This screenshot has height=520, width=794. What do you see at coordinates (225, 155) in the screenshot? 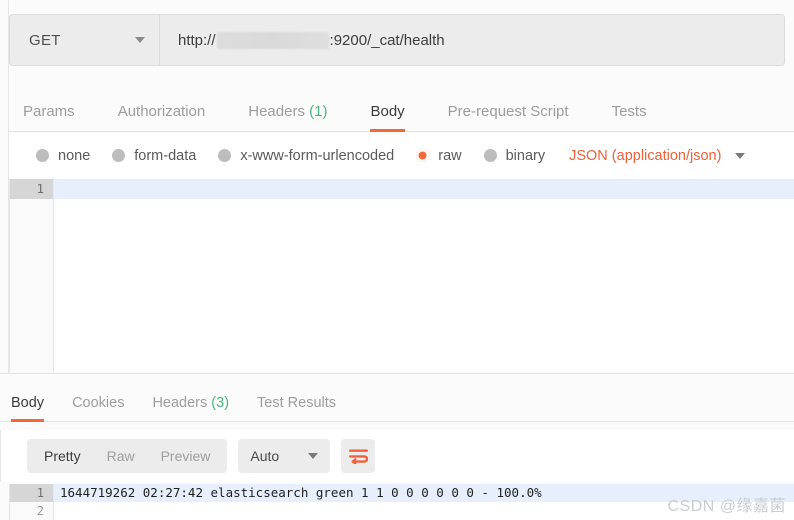
I see `radio-icon-urlencoded` at bounding box center [225, 155].